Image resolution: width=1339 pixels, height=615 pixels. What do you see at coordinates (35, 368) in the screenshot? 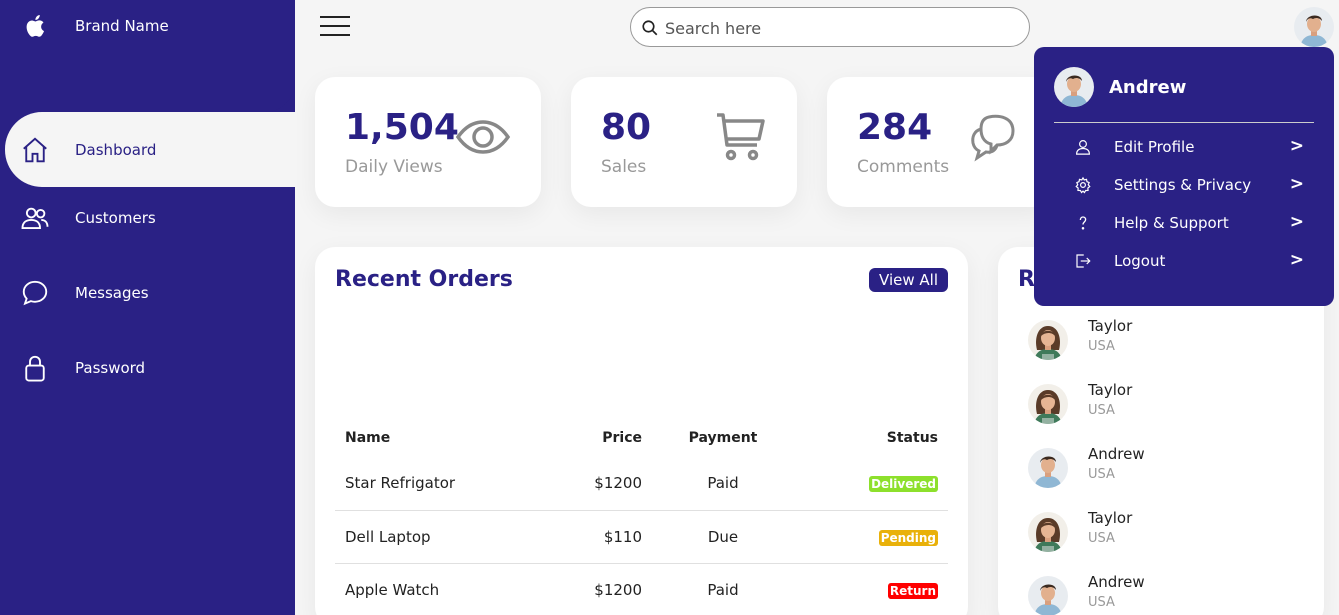
I see `lock-icon` at bounding box center [35, 368].